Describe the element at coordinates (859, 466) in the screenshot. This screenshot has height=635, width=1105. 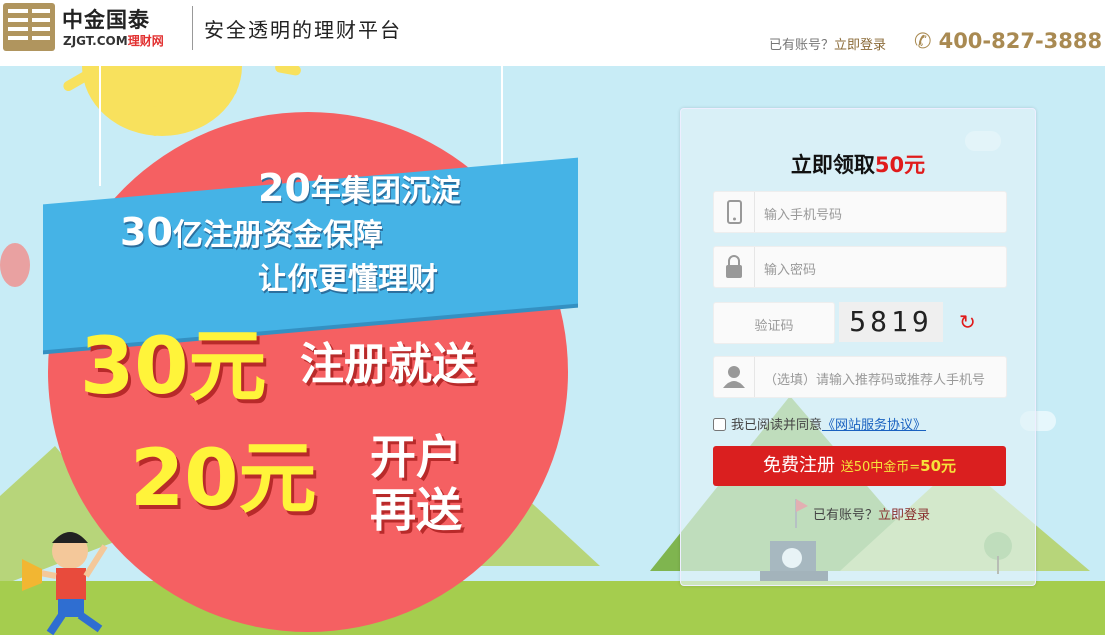
I see `register-button: 免费注册 送50中金币=50元` at that location.